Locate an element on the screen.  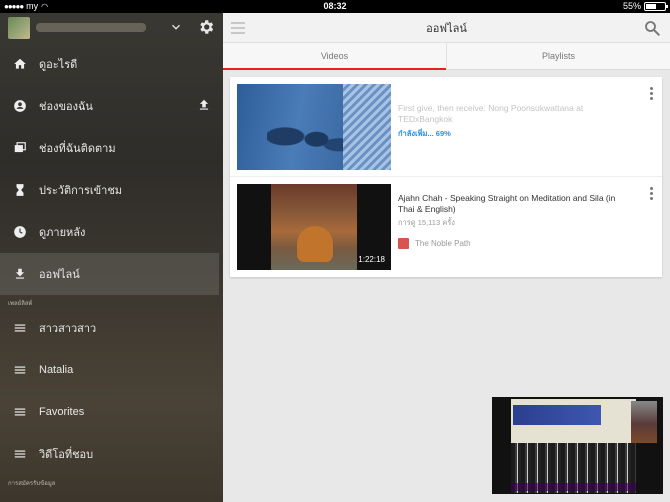
search-icon is located at coordinates (652, 28).